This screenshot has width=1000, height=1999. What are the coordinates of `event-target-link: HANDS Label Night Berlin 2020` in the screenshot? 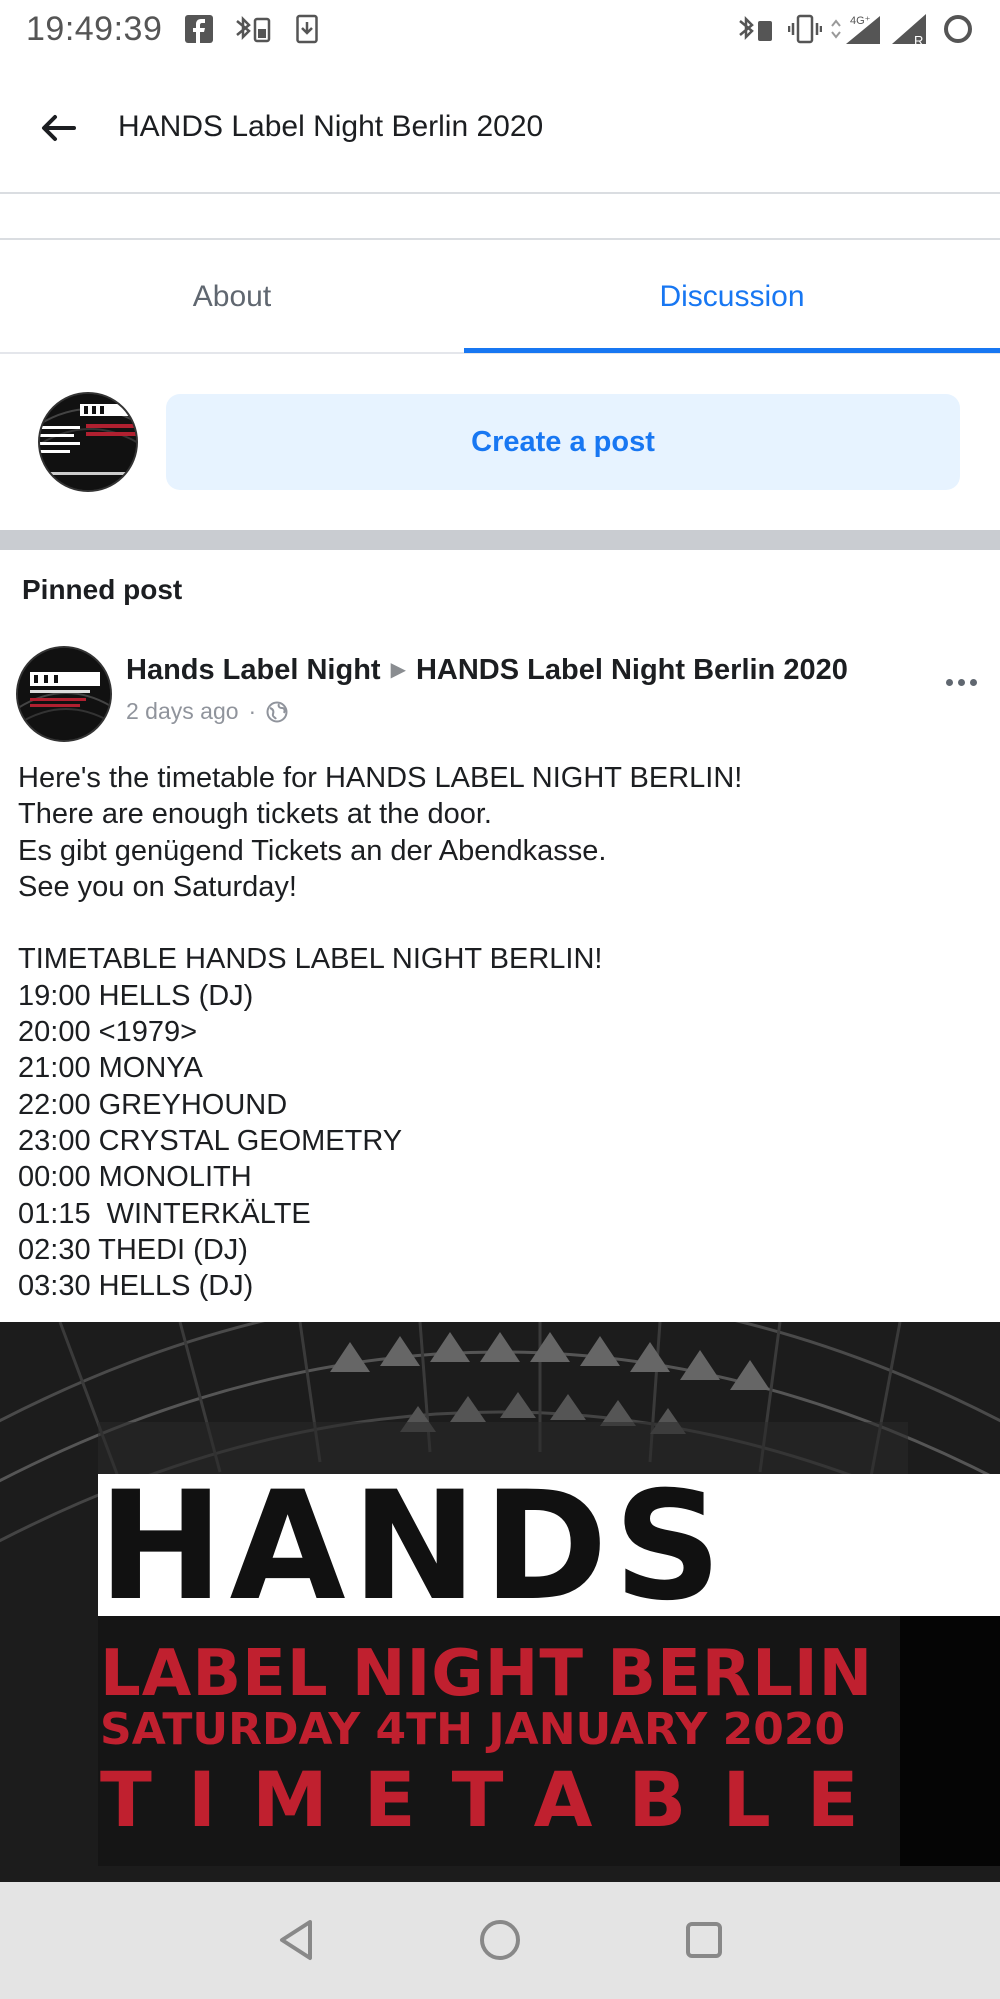 It's located at (632, 670).